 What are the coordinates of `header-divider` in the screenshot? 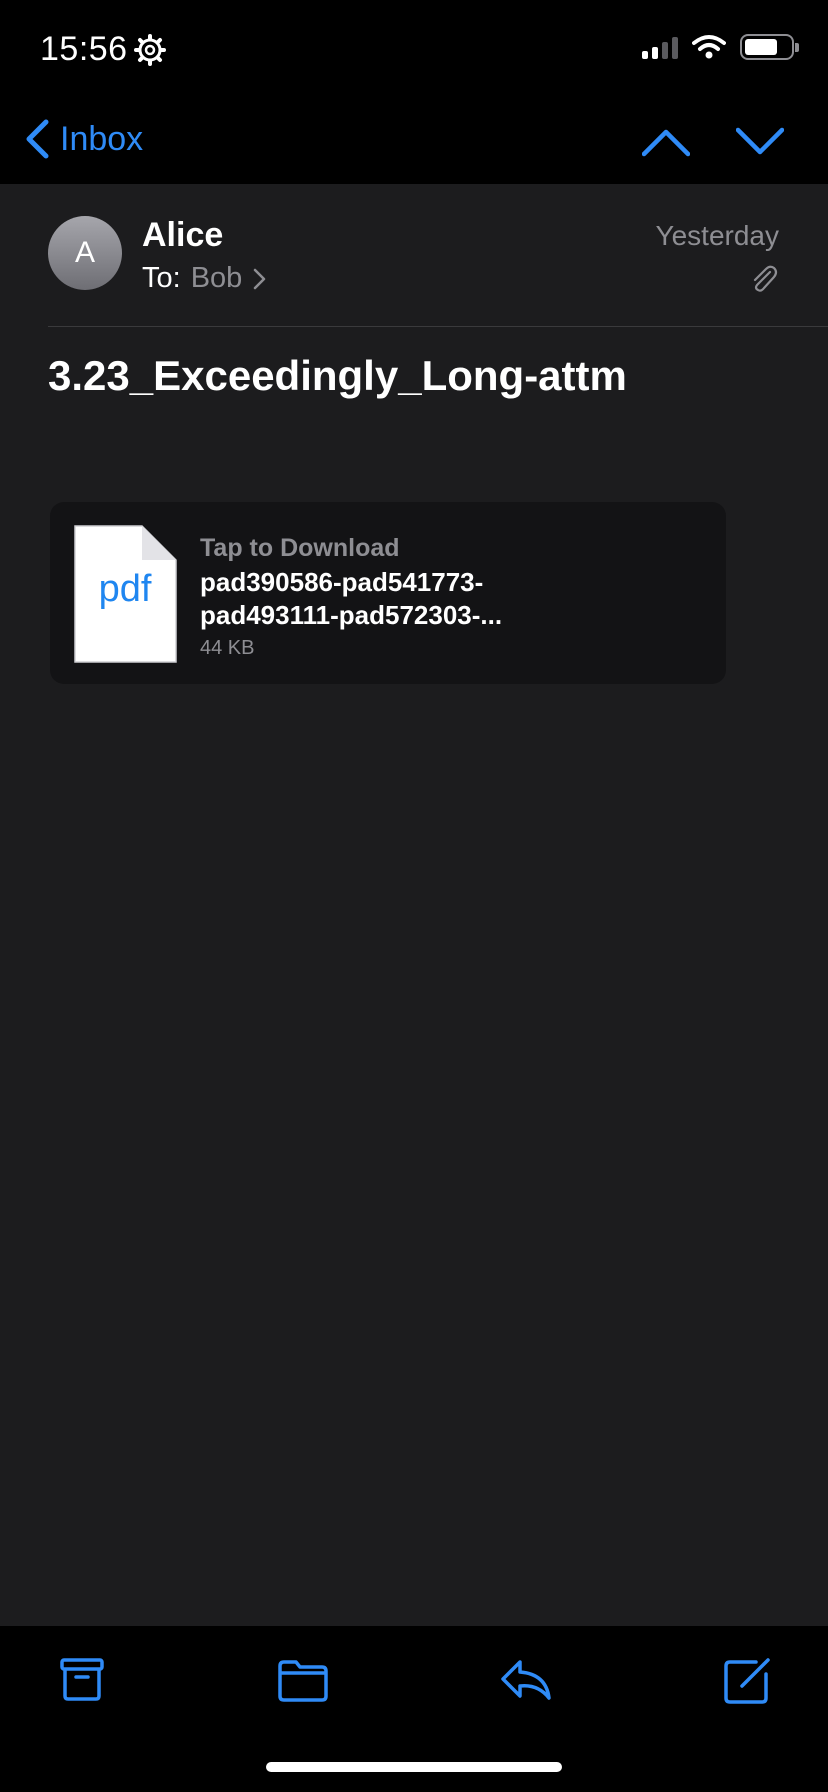 It's located at (438, 326).